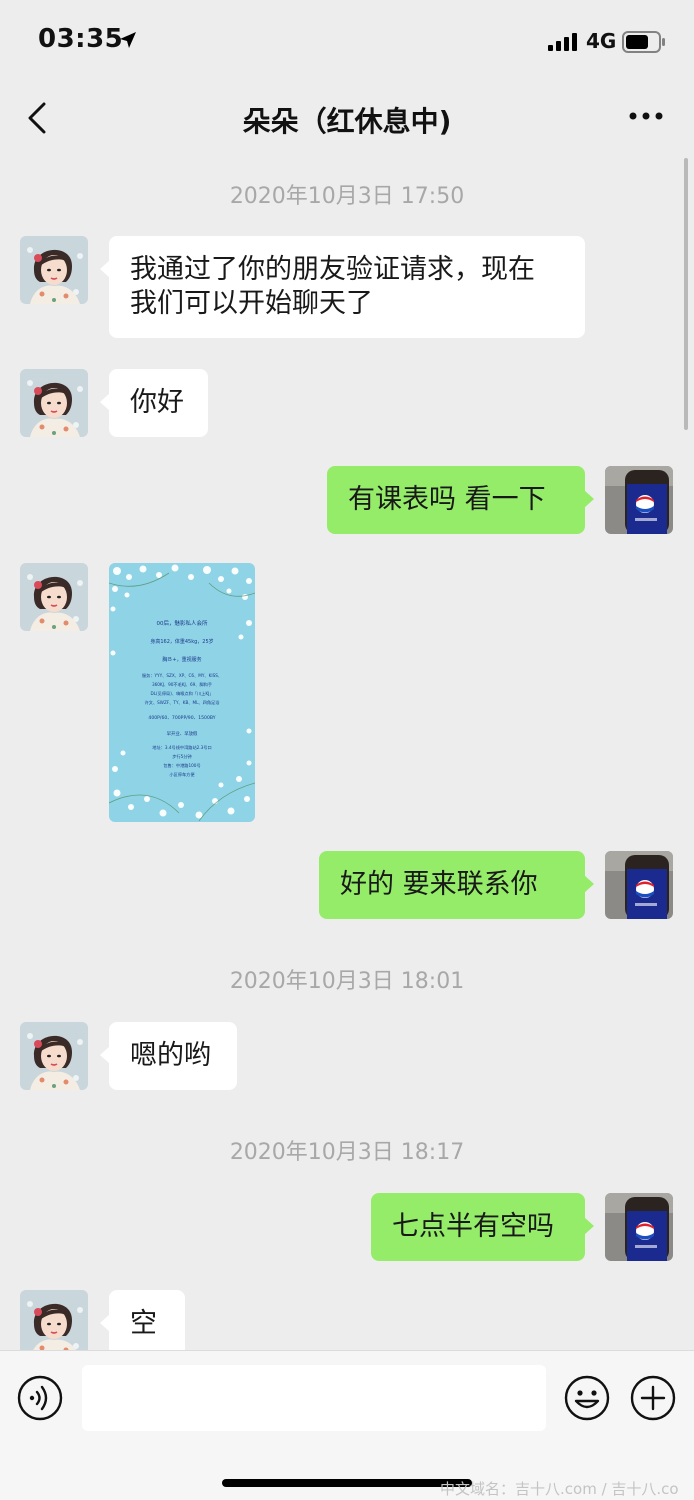  What do you see at coordinates (347, 1483) in the screenshot?
I see `home-indicator` at bounding box center [347, 1483].